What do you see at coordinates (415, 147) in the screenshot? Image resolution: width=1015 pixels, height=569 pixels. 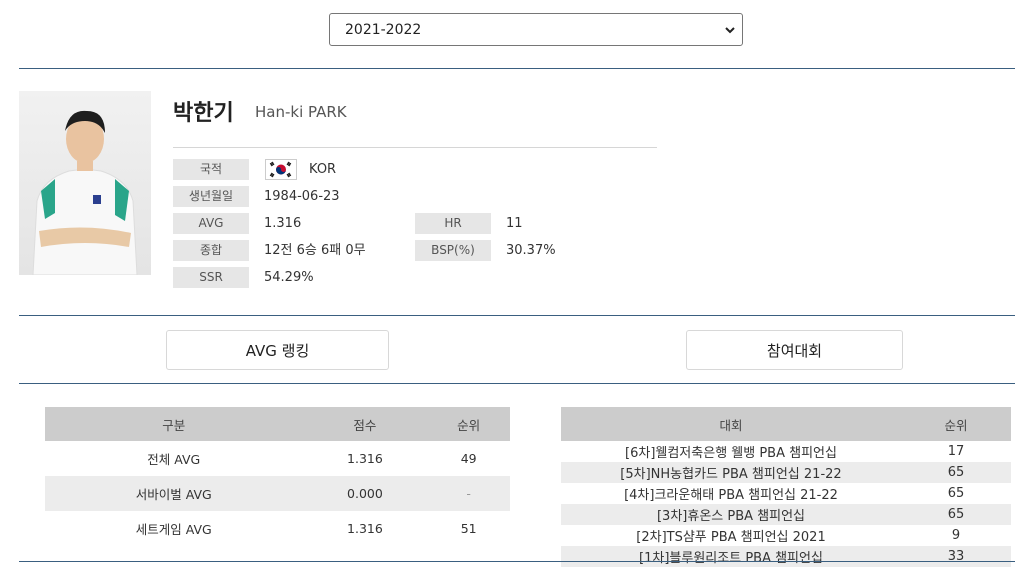 I see `name-divider` at bounding box center [415, 147].